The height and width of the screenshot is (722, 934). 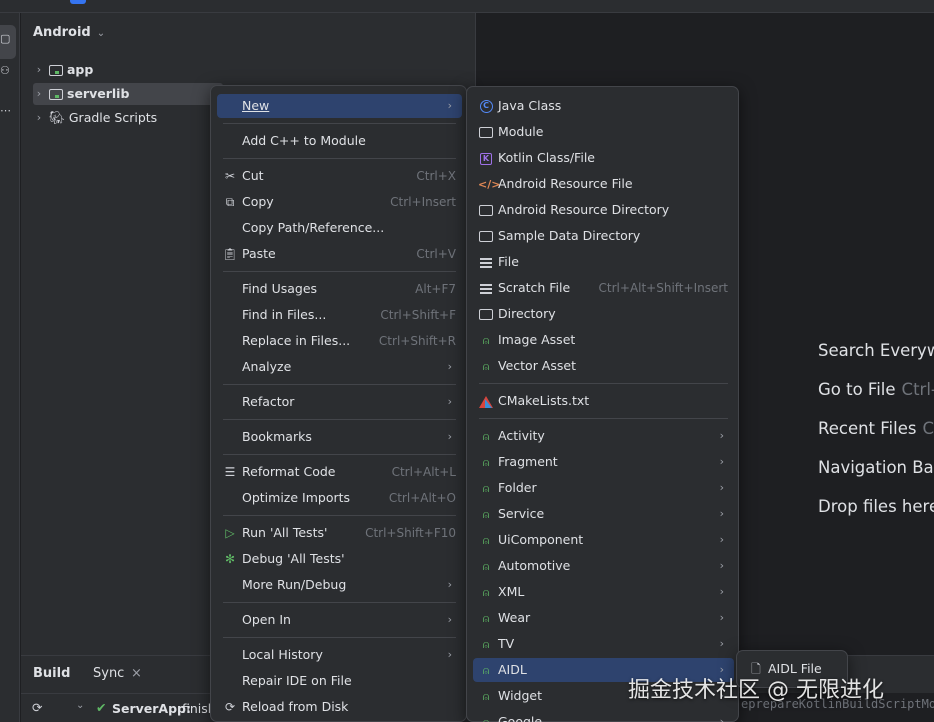 What do you see at coordinates (867, 428) in the screenshot?
I see `hint-label: Recent Files` at bounding box center [867, 428].